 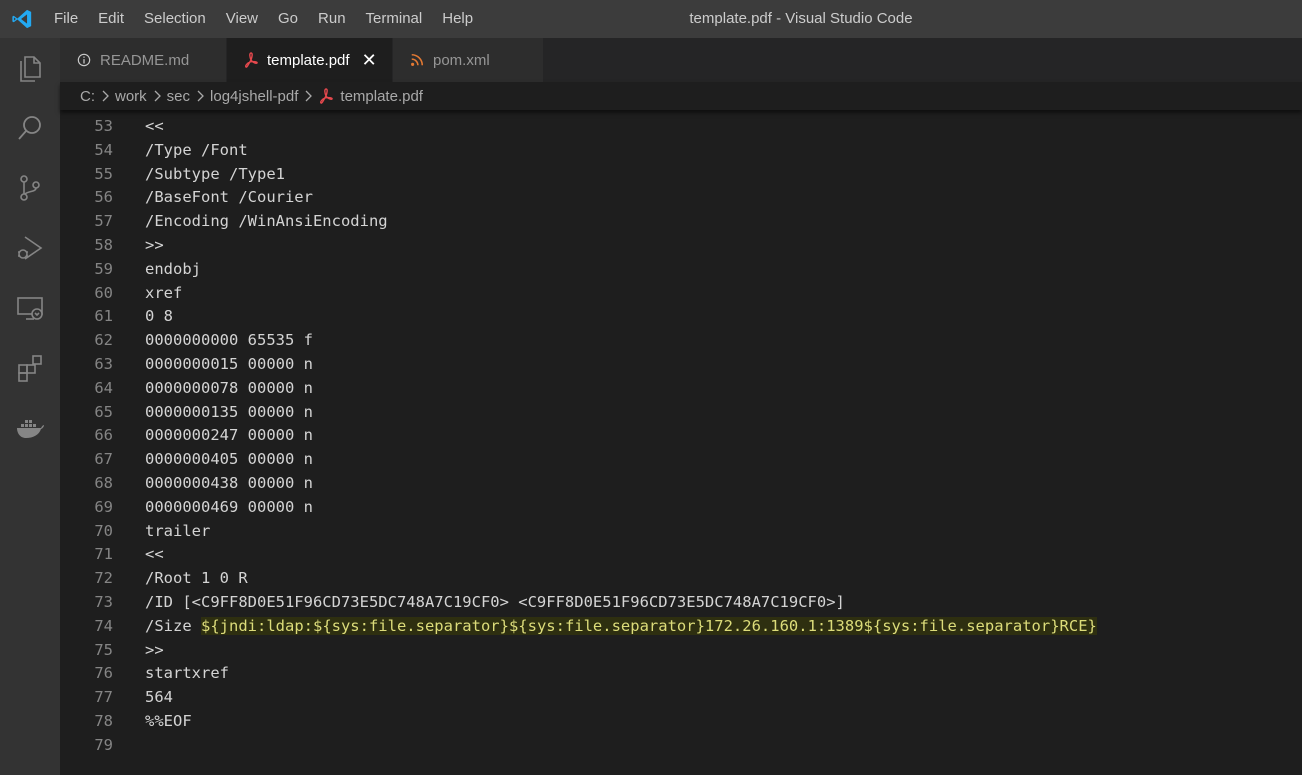 I want to click on code-text: endobj, so click(x=173, y=269).